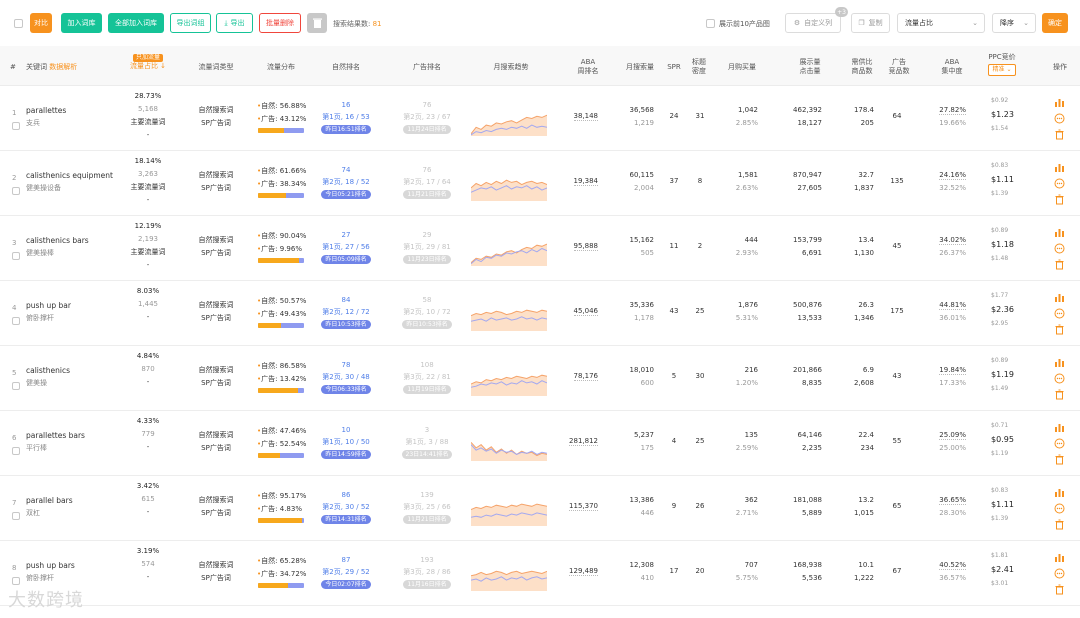  I want to click on ad-product-count: 175, so click(897, 311).